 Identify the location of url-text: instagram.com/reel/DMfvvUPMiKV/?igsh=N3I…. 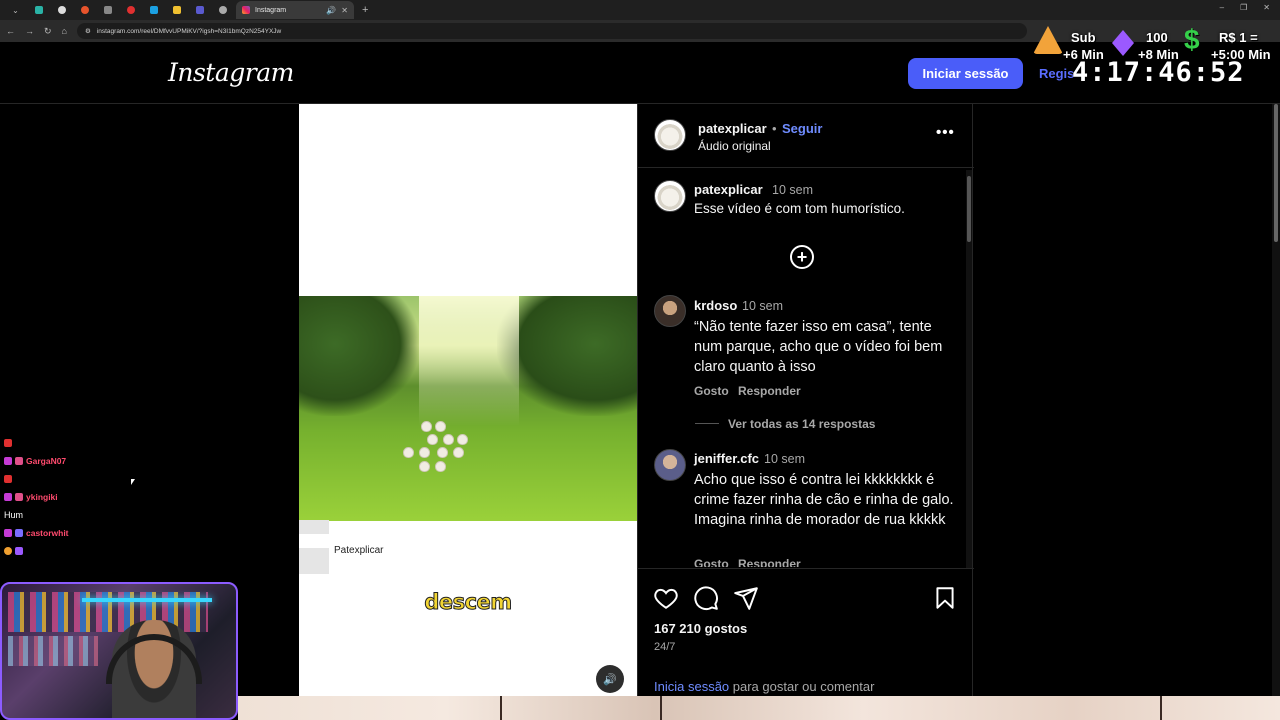
(189, 31).